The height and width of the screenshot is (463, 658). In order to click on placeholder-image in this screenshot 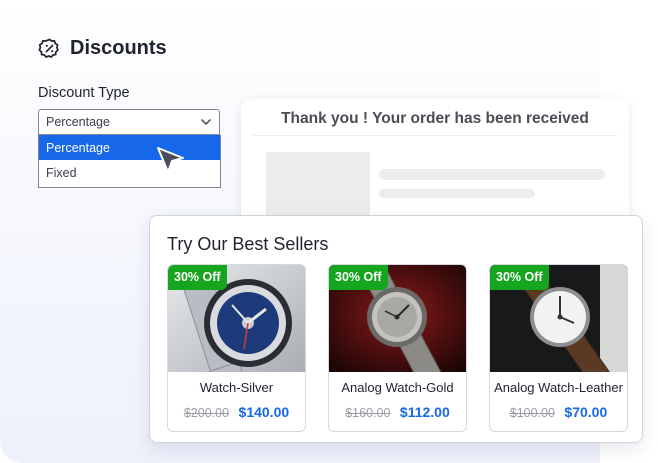, I will do `click(318, 186)`.